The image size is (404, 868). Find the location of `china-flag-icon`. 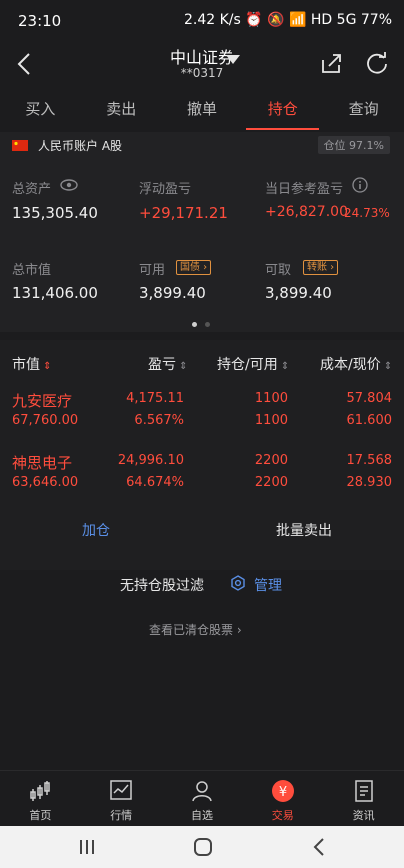

china-flag-icon is located at coordinates (20, 145).